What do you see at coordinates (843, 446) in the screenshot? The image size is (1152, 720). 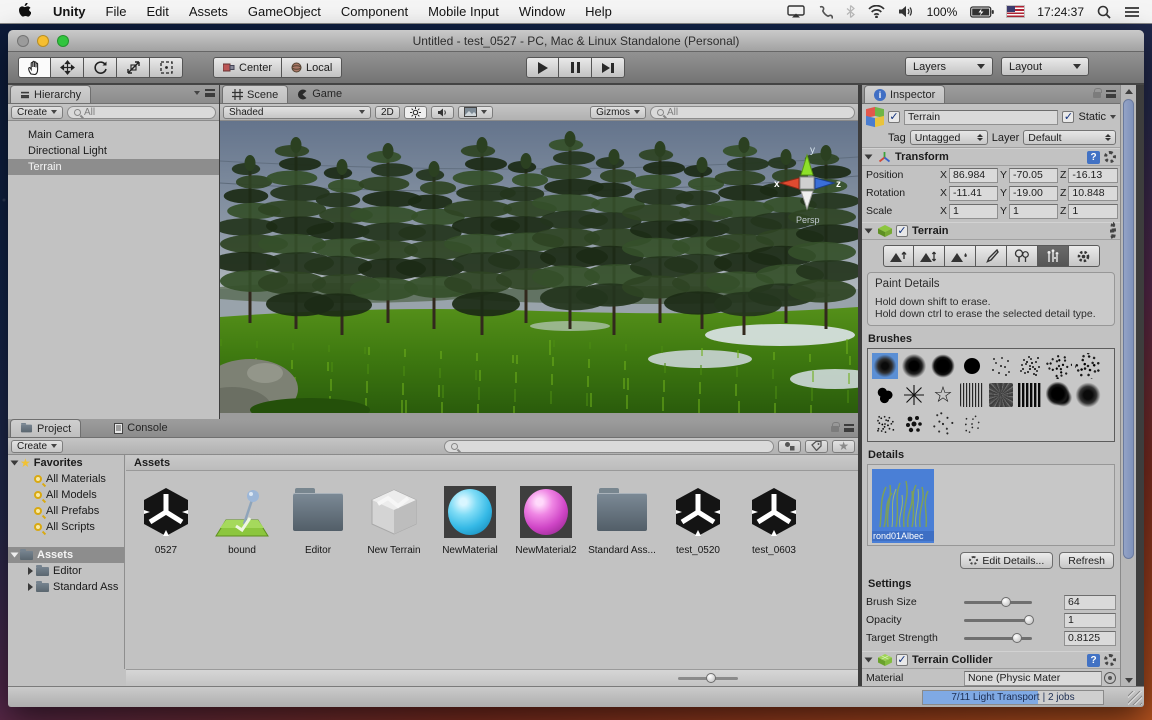 I see `favorites-filter-button: ★` at bounding box center [843, 446].